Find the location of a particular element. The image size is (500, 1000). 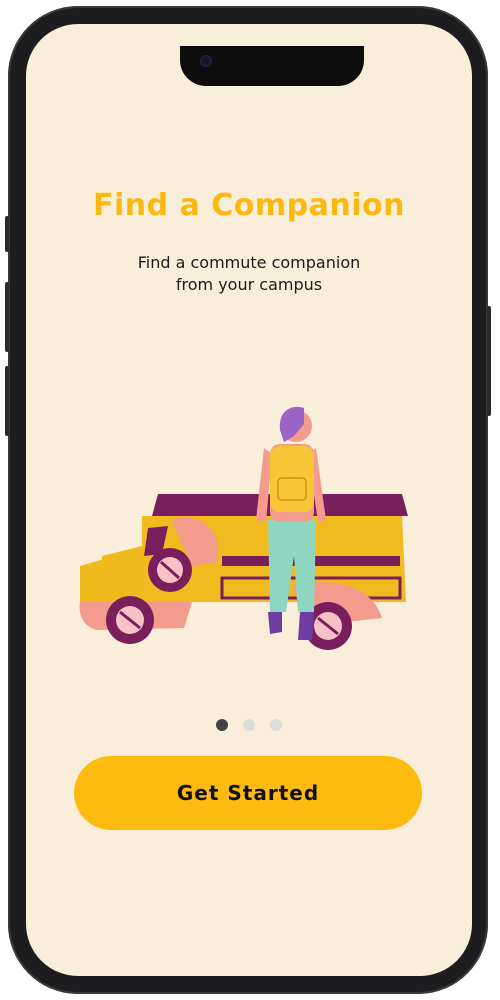

subtitle-line-2: from your campus is located at coordinates (249, 284).